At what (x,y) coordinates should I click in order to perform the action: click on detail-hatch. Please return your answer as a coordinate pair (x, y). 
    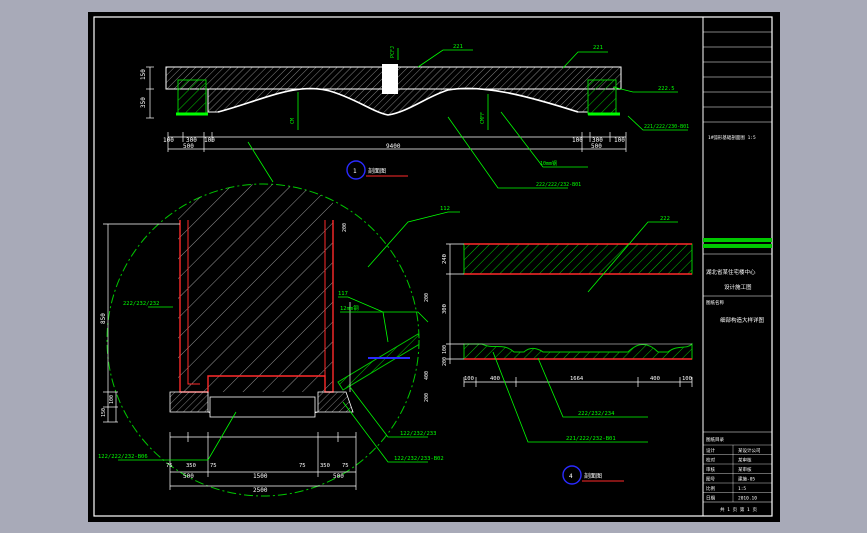
    Looking at the image, I should click on (255, 288).